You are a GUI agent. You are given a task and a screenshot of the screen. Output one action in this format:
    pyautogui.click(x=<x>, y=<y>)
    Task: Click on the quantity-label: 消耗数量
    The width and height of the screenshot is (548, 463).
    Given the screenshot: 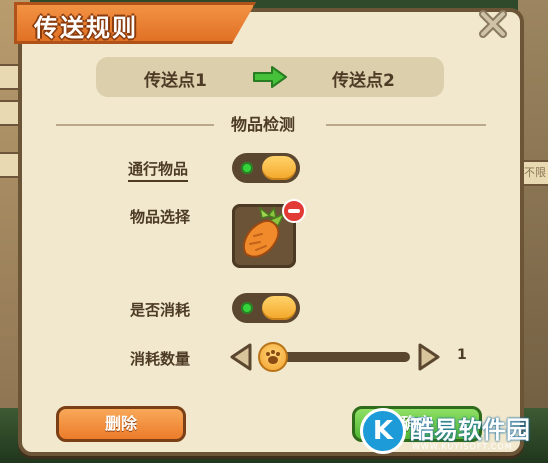 What is the action you would take?
    pyautogui.click(x=160, y=359)
    